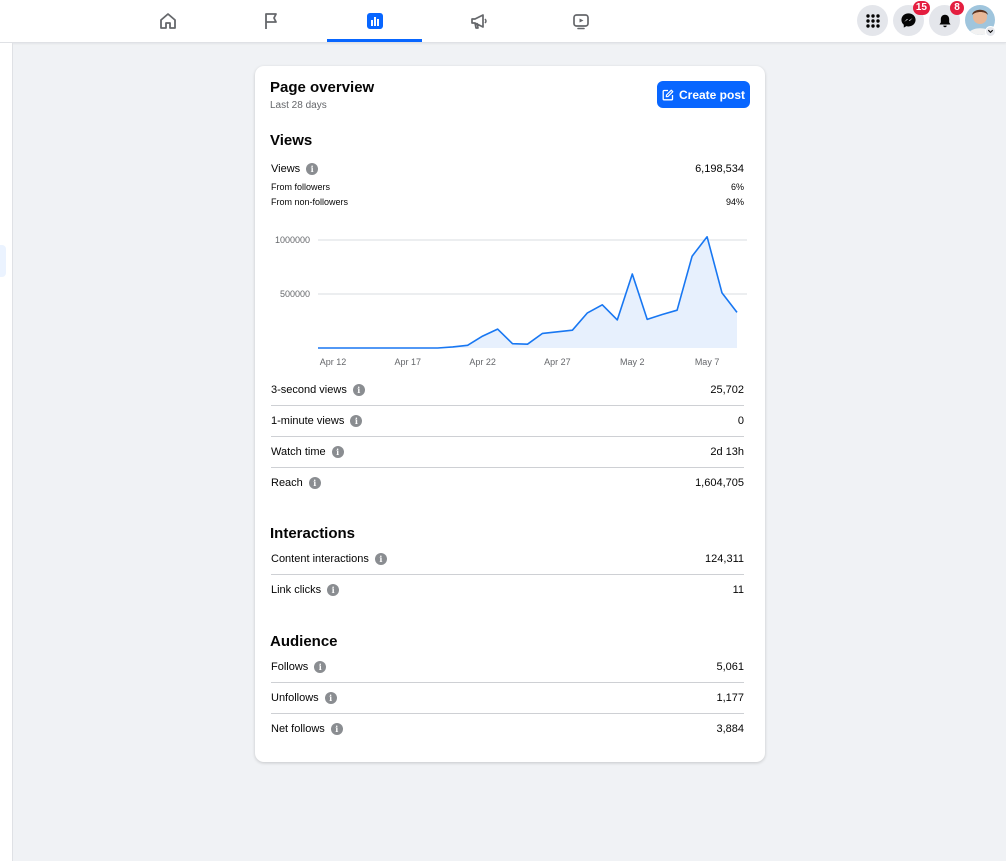 Image resolution: width=1006 pixels, height=861 pixels. What do you see at coordinates (719, 169) in the screenshot?
I see `metric-value: 6,198,534` at bounding box center [719, 169].